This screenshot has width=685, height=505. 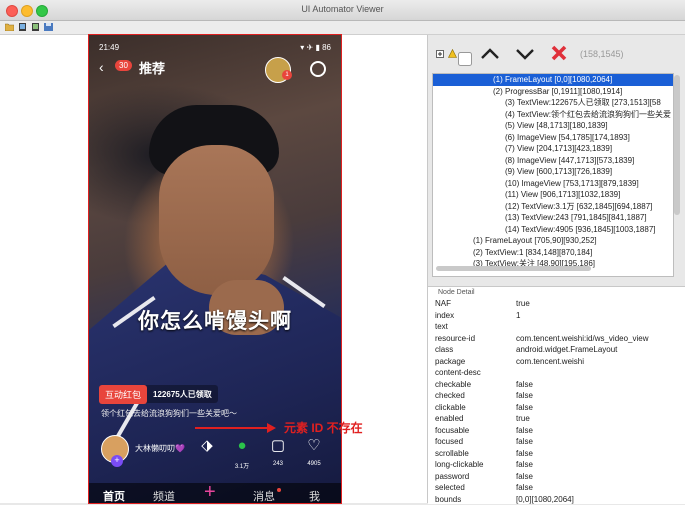 I want to click on device-screenshot-icon, so click(x=22, y=27).